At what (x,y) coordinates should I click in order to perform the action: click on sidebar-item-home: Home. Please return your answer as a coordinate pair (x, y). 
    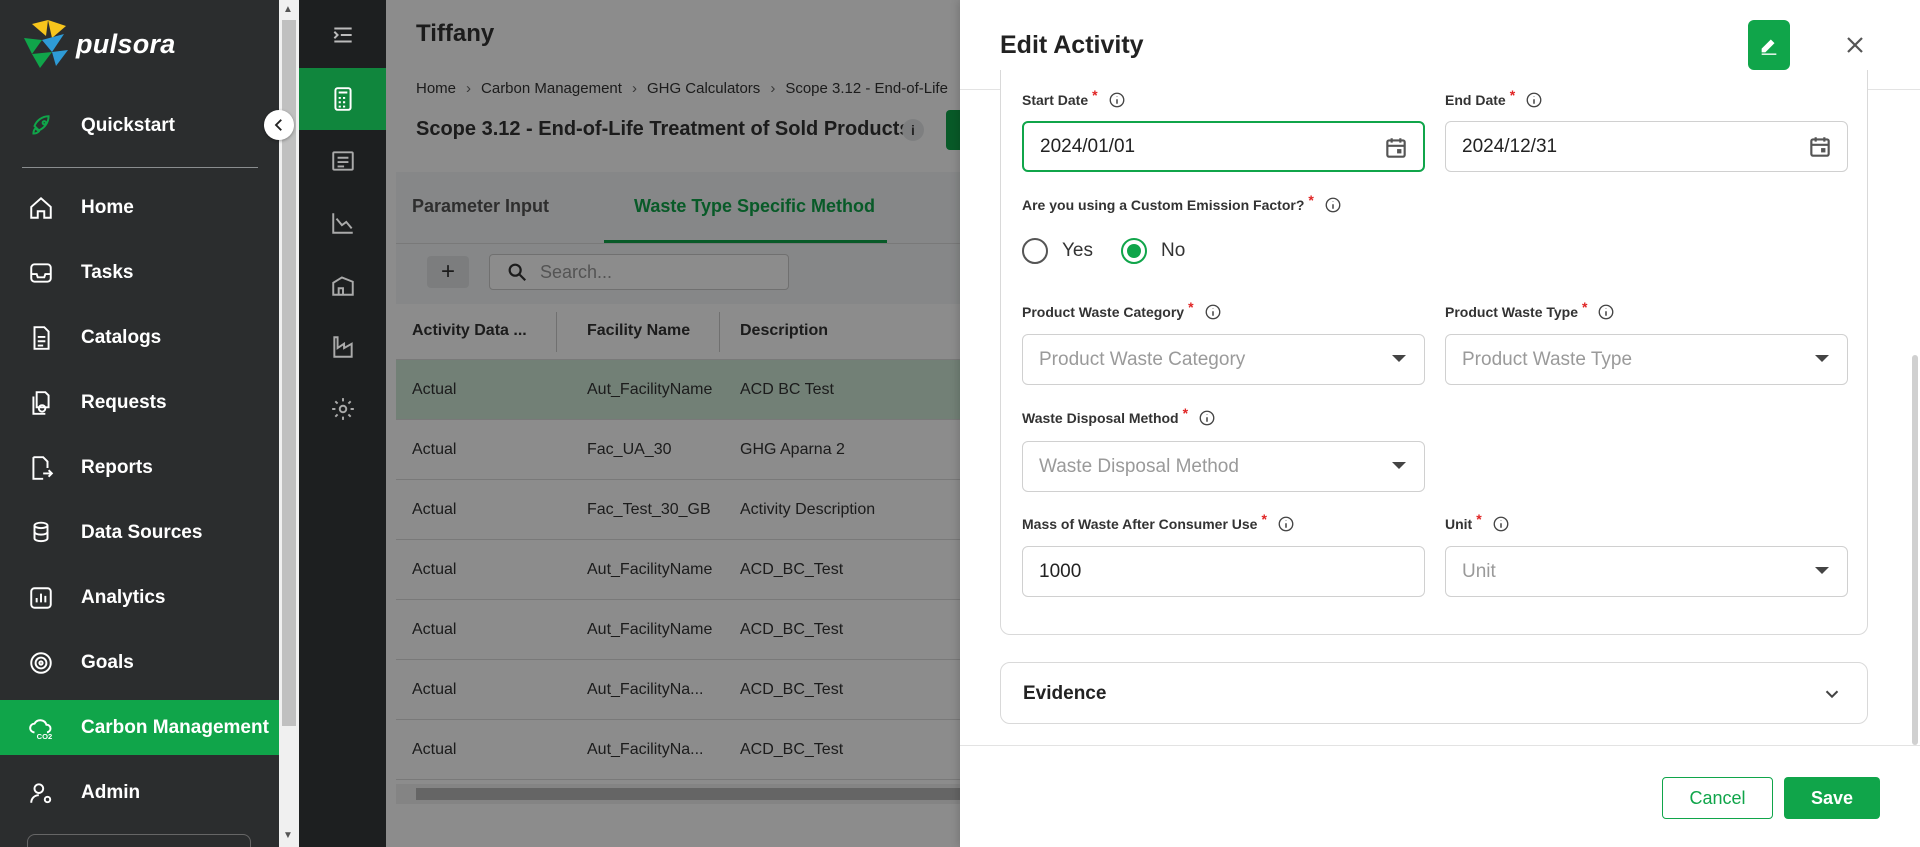
    Looking at the image, I should click on (139, 207).